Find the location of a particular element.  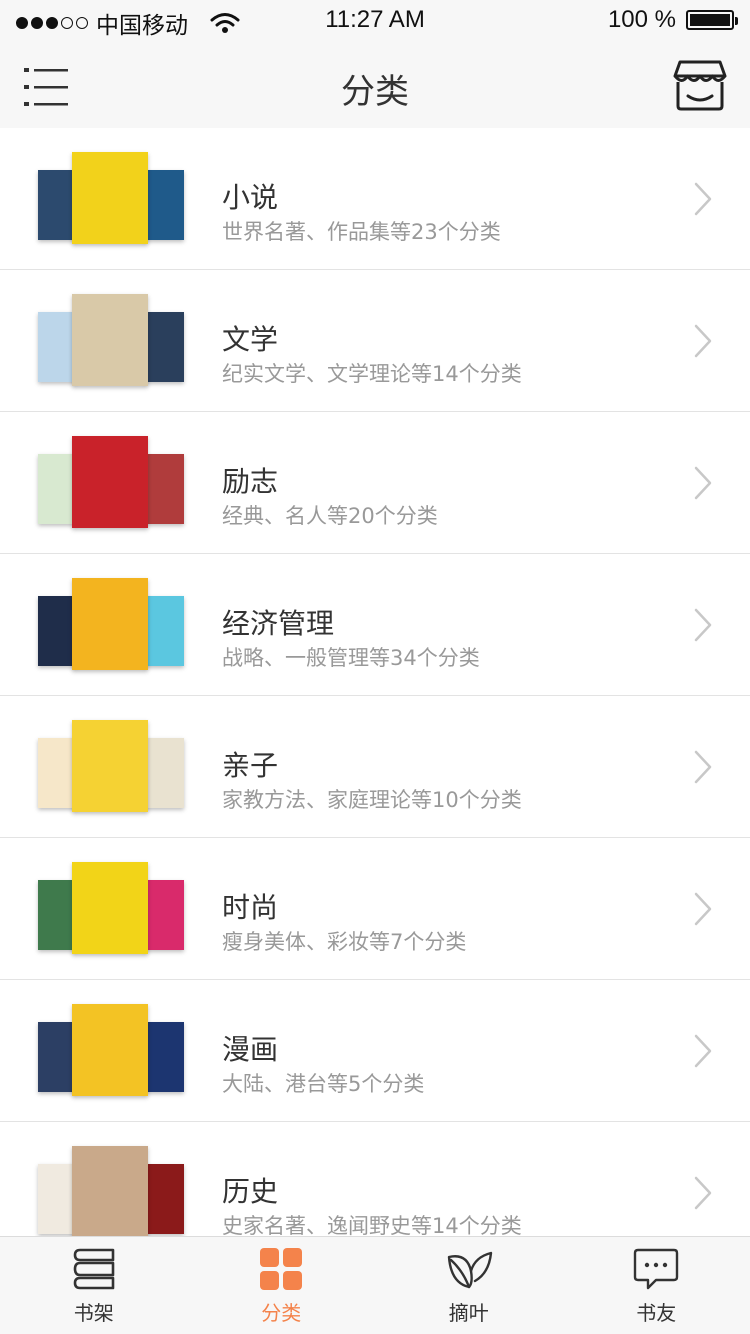

category-row: 经济管理战略、一般管理等34个分类 is located at coordinates (375, 625).